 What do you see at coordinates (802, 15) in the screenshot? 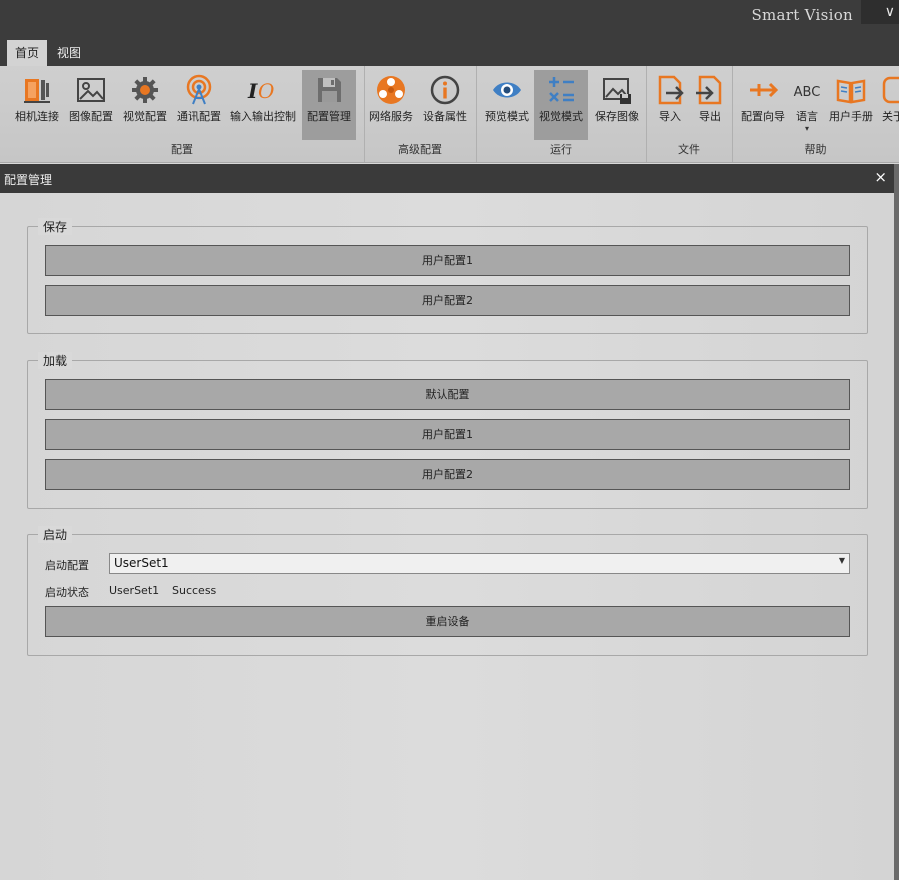
I see `app-title: Smart Vision` at bounding box center [802, 15].